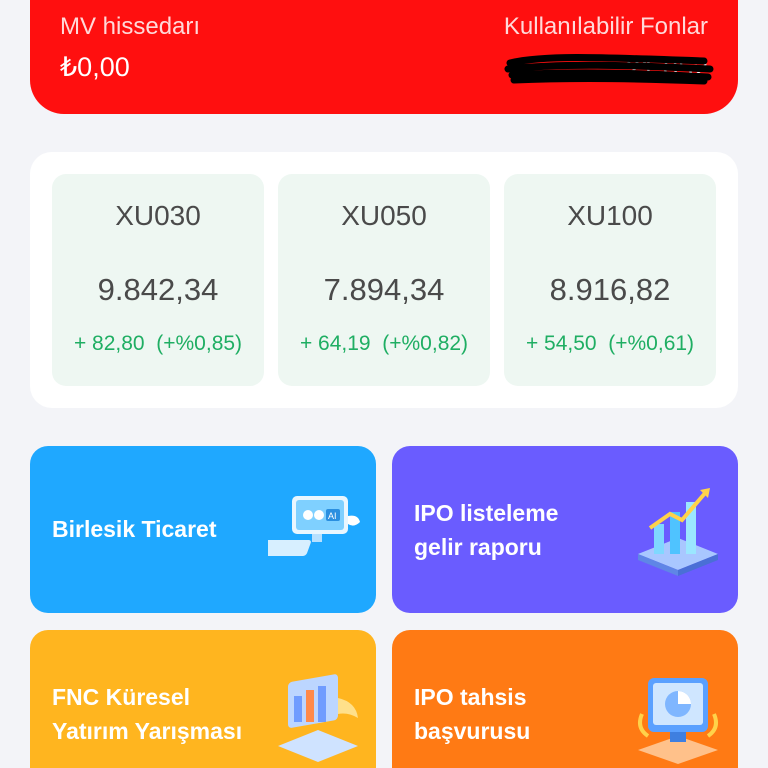  I want to click on tile-label-line1: IPO tahsis, so click(470, 697).